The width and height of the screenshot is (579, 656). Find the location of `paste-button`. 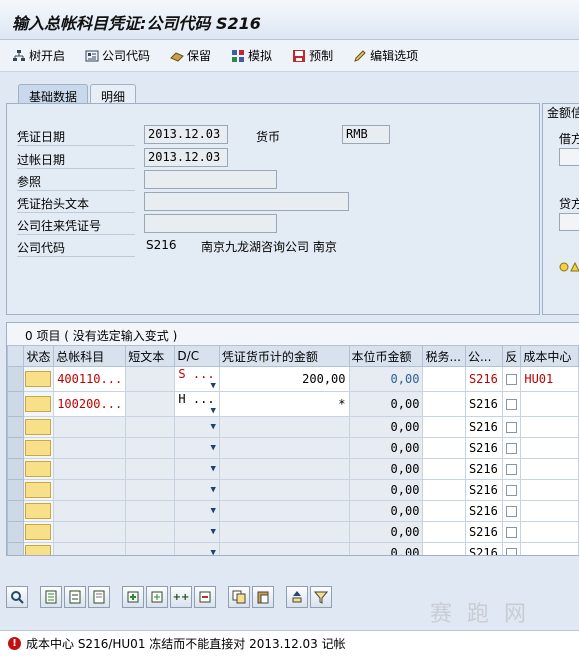

paste-button is located at coordinates (263, 597).